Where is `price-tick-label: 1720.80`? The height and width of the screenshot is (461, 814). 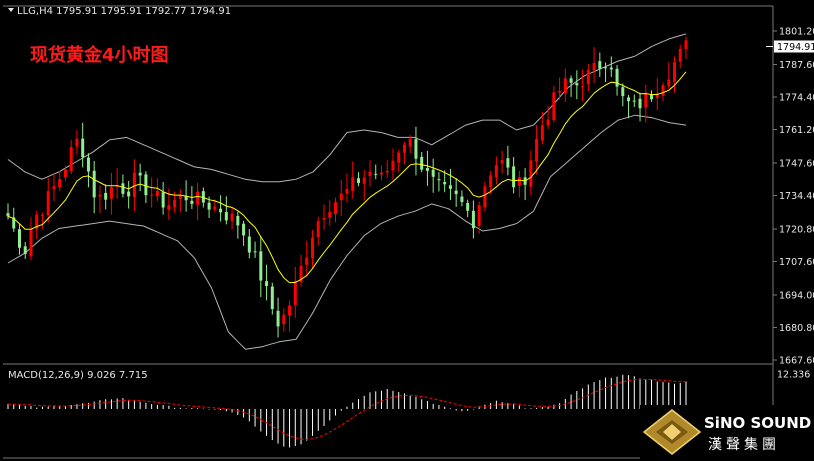 price-tick-label: 1720.80 is located at coordinates (796, 229).